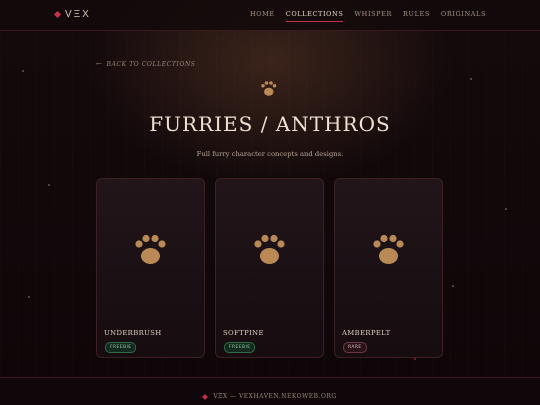  I want to click on page-title: Furries / Anthros, so click(270, 124).